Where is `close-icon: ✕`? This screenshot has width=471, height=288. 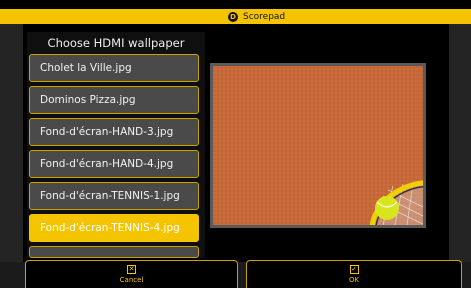
close-icon: ✕ is located at coordinates (131, 269).